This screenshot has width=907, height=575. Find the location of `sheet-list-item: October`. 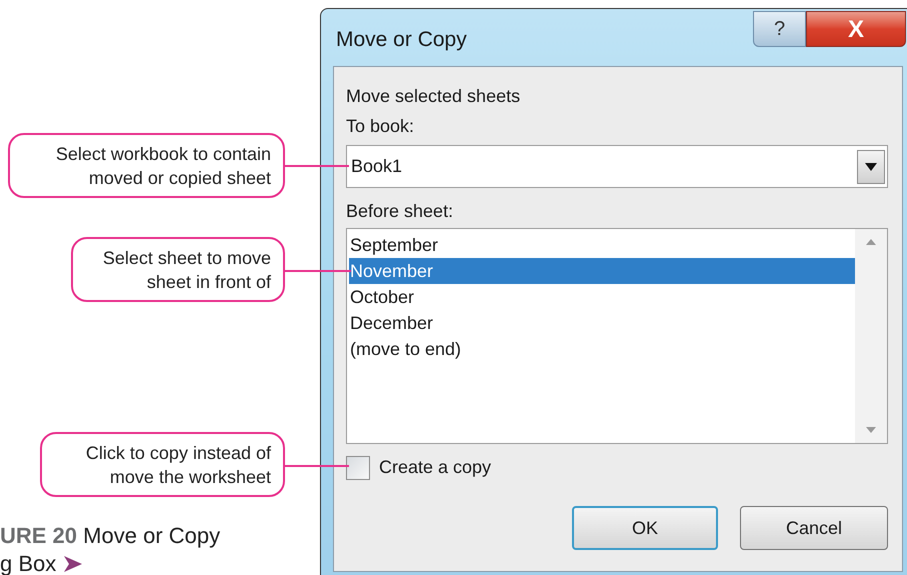

sheet-list-item: October is located at coordinates (602, 297).